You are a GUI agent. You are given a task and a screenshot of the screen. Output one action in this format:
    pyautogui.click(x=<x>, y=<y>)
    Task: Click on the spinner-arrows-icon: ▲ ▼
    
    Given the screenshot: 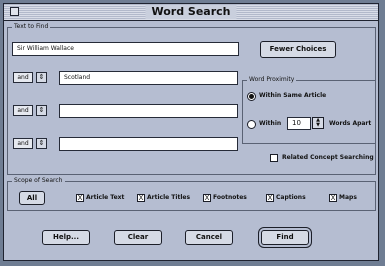 What is the action you would take?
    pyautogui.click(x=318, y=123)
    